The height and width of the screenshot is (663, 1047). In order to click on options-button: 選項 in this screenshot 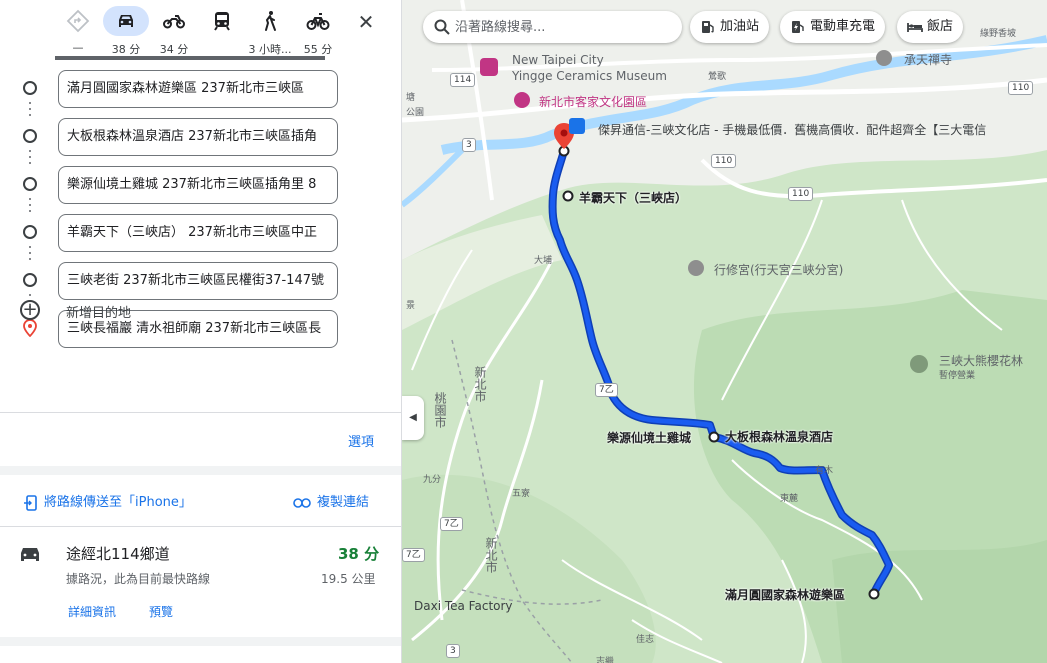, I will do `click(361, 440)`.